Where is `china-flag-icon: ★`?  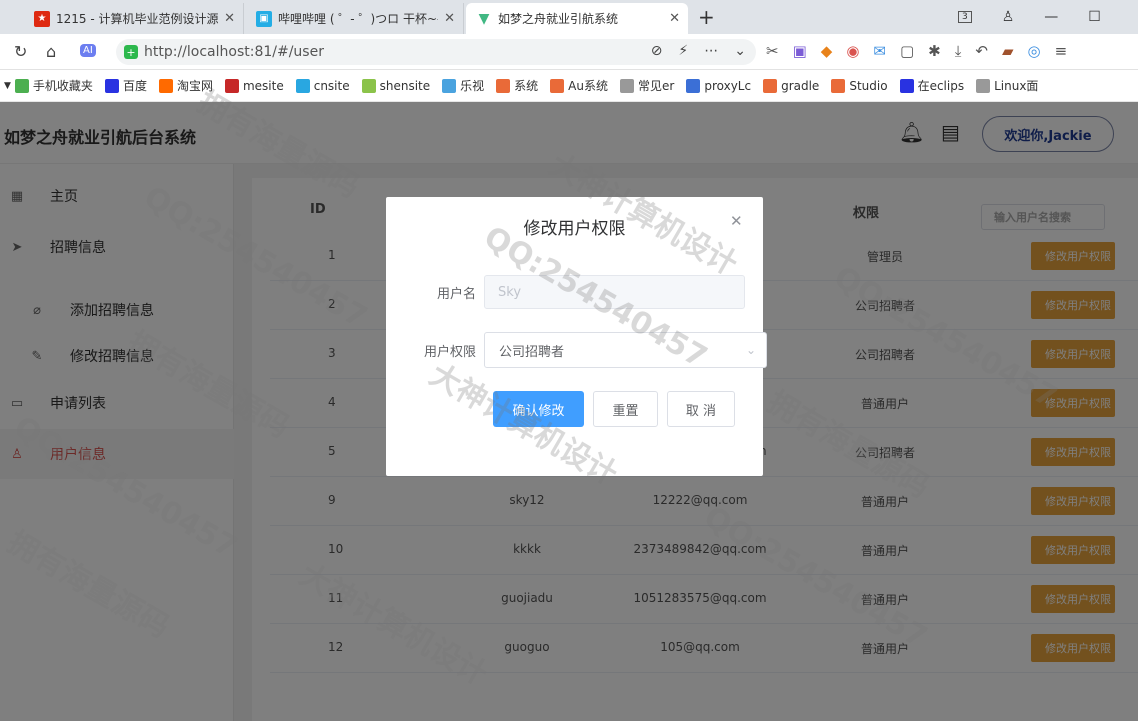
china-flag-icon: ★ is located at coordinates (42, 18).